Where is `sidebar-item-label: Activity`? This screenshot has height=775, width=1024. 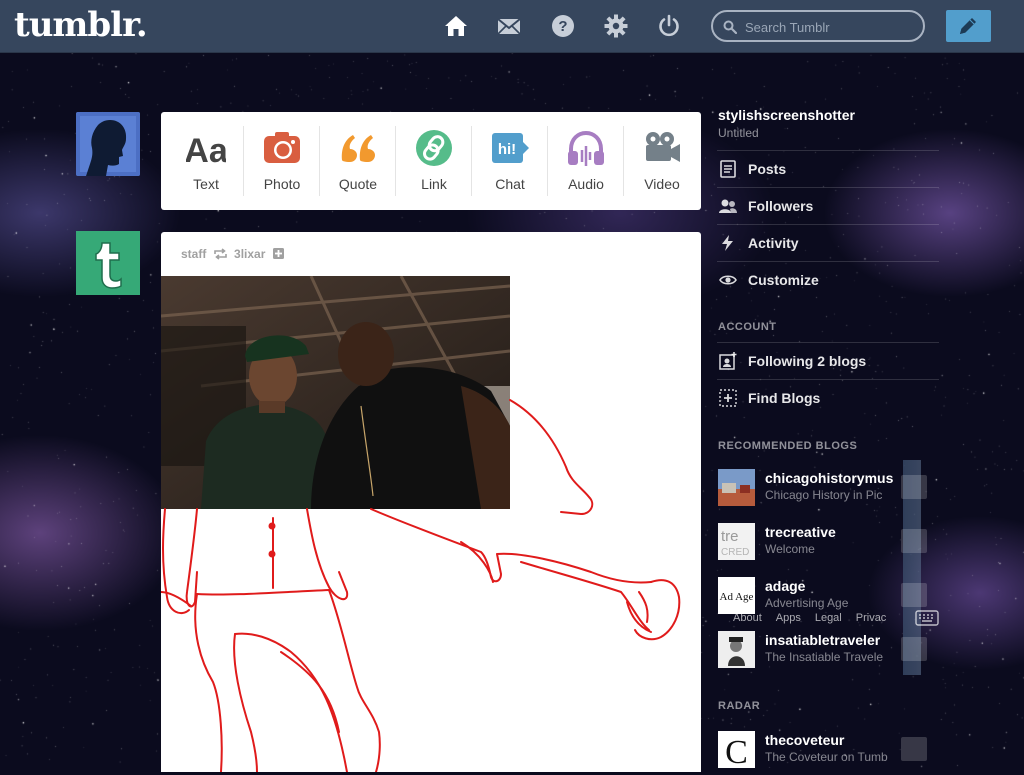 sidebar-item-label: Activity is located at coordinates (773, 243).